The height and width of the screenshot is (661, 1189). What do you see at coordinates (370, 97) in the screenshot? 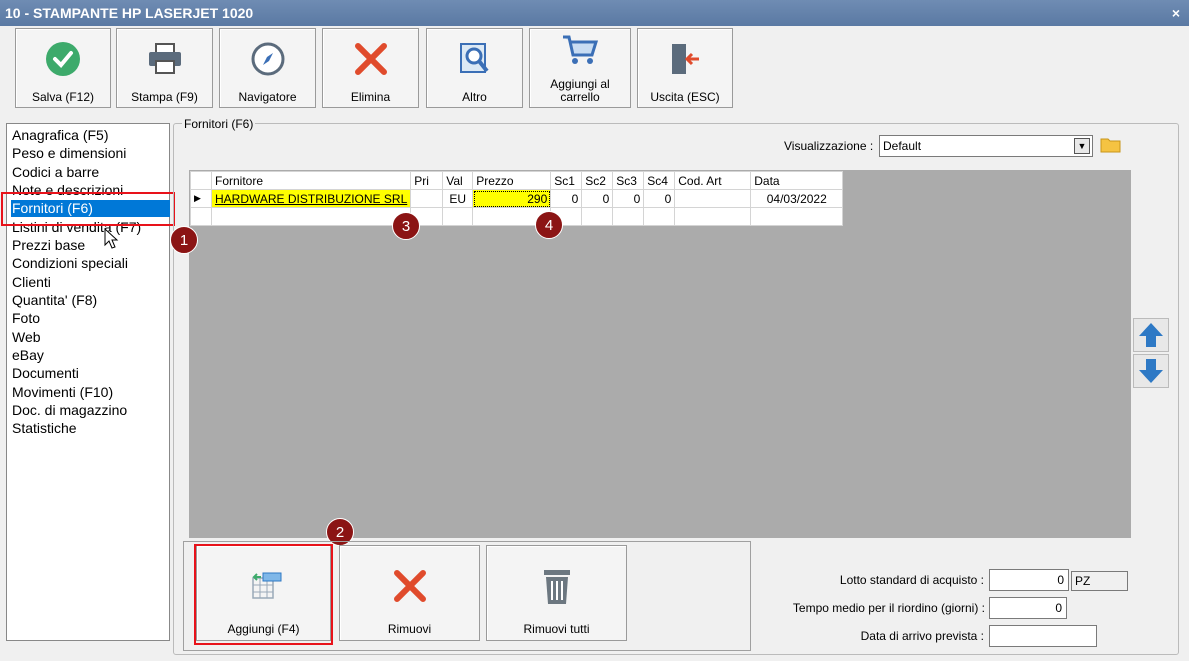
I see `delete-label: Elimina` at bounding box center [370, 97].